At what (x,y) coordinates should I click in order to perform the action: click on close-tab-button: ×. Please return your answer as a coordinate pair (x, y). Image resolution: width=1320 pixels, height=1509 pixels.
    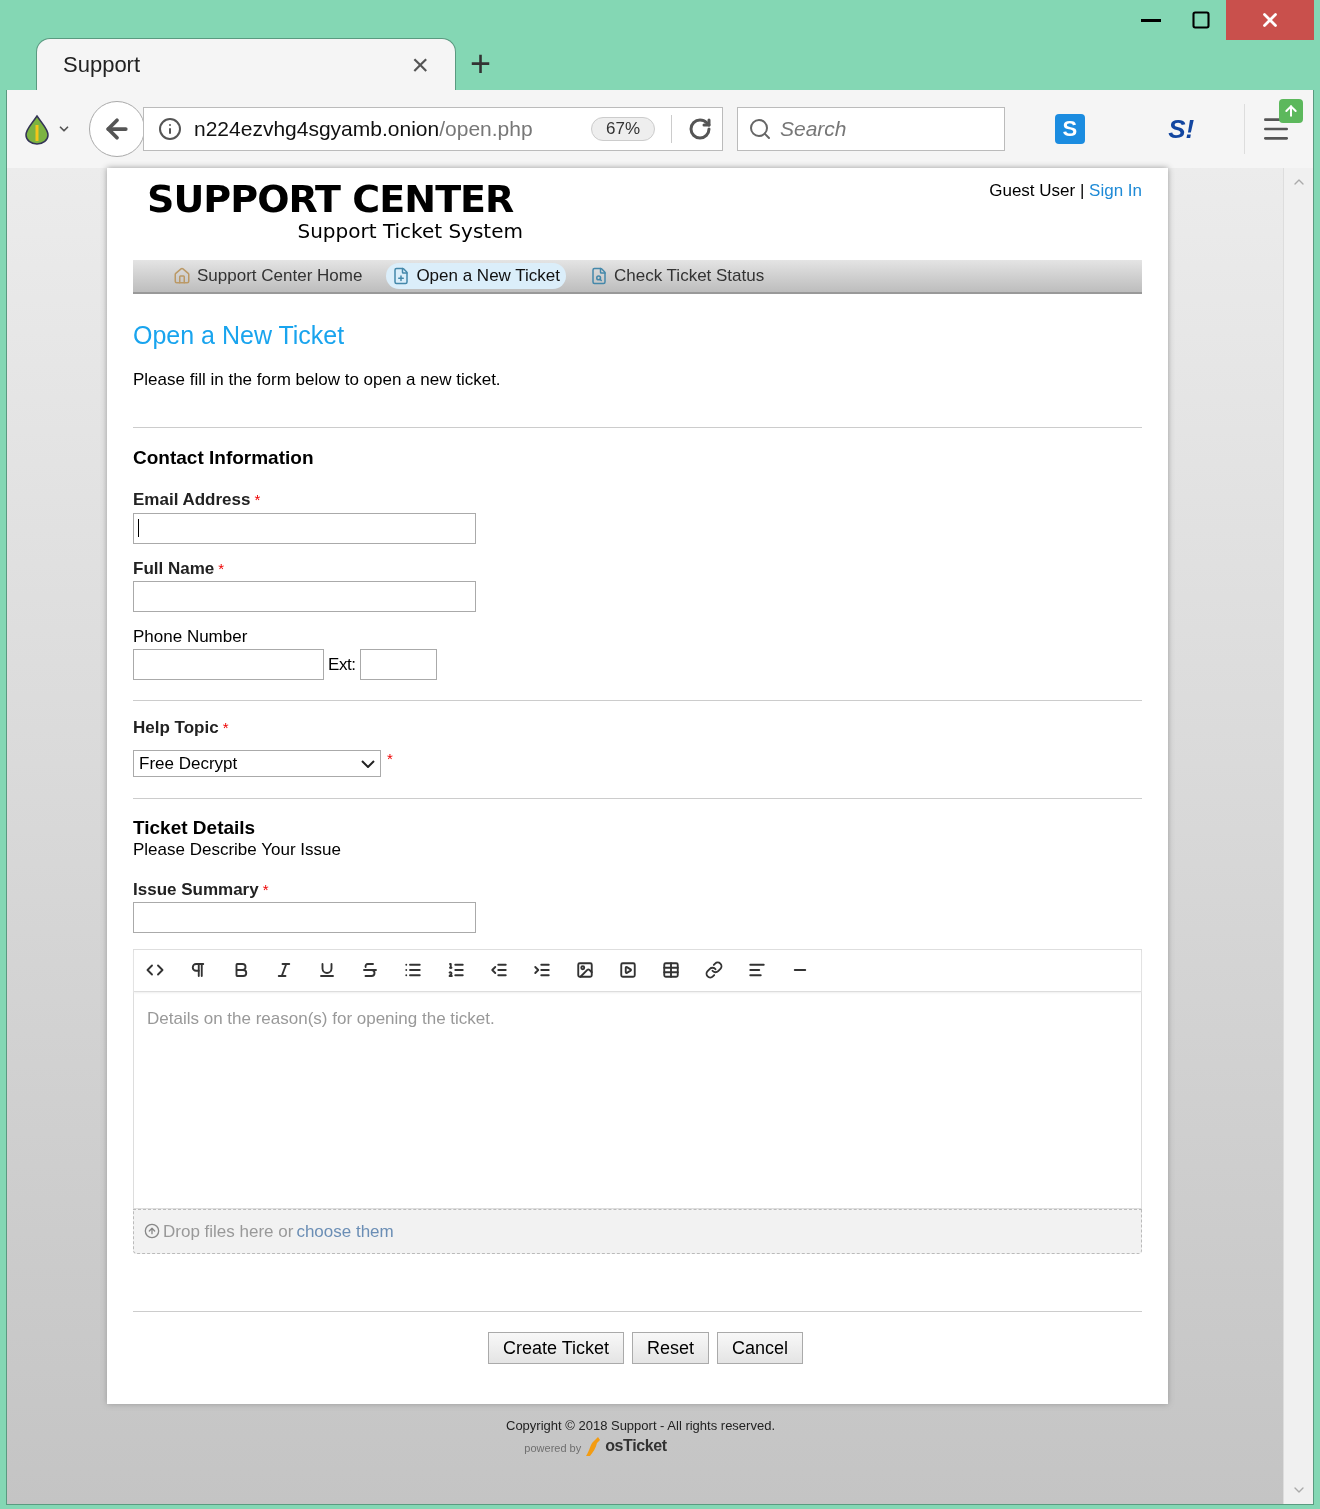
    Looking at the image, I should click on (420, 64).